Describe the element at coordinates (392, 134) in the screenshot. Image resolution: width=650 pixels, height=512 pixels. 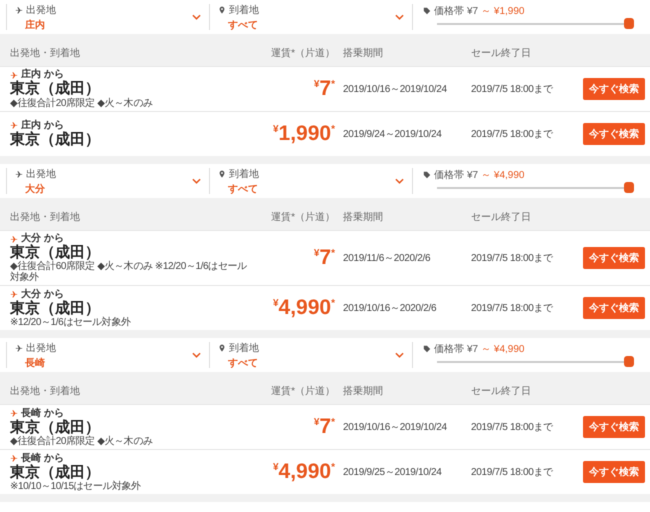
I see `travel-period: 2019/9/24～2019/10/24` at that location.